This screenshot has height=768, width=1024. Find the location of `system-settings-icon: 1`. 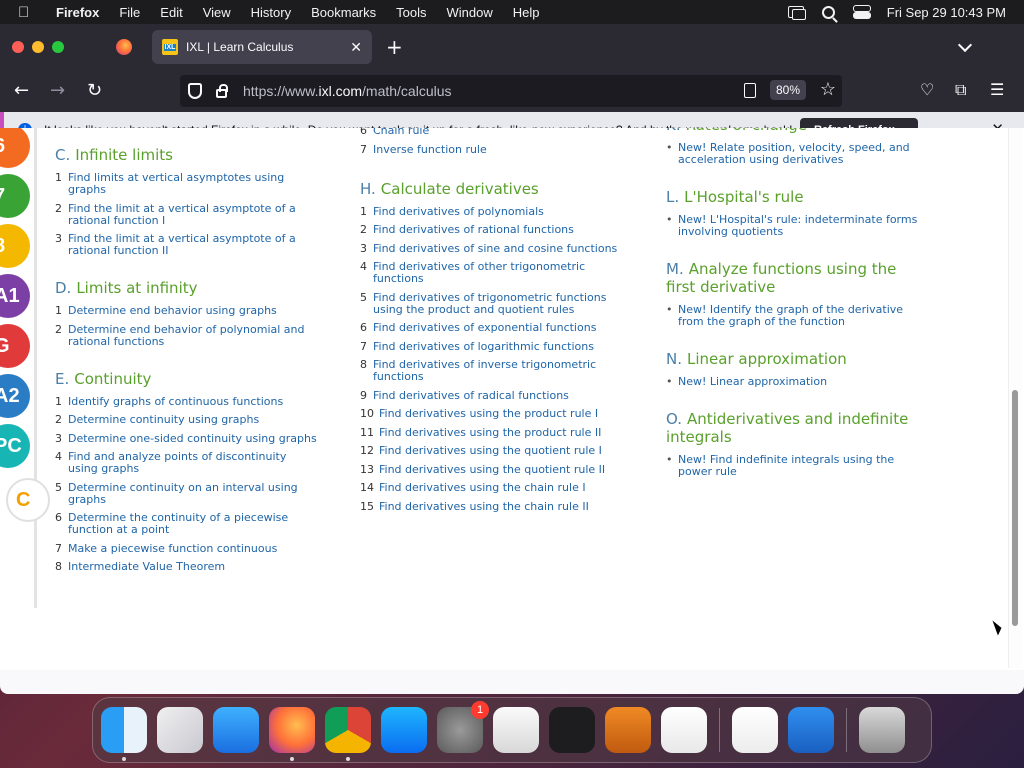

system-settings-icon: 1 is located at coordinates (463, 727).